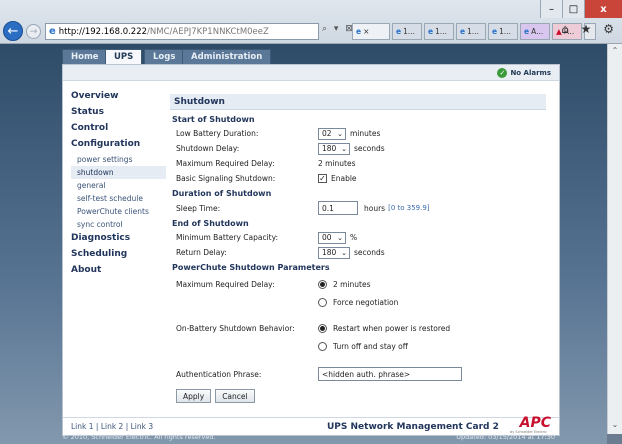  I want to click on sidebar-subitem-self-test-schedule: self-test schedule, so click(118, 198).